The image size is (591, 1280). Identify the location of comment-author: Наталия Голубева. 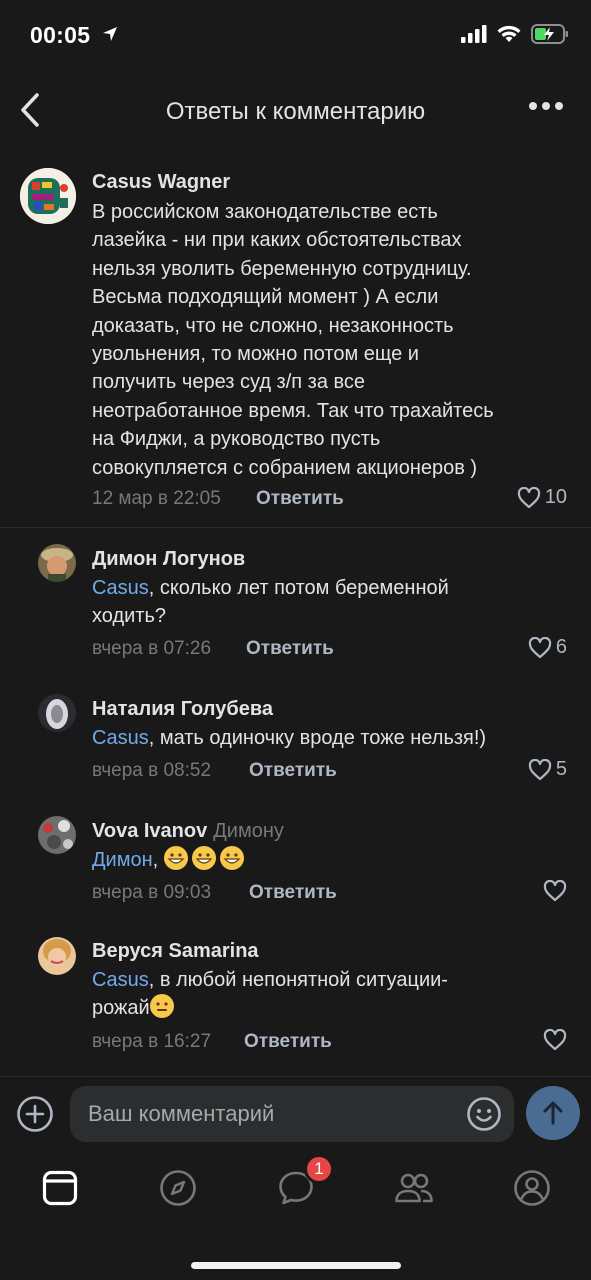
(182, 709).